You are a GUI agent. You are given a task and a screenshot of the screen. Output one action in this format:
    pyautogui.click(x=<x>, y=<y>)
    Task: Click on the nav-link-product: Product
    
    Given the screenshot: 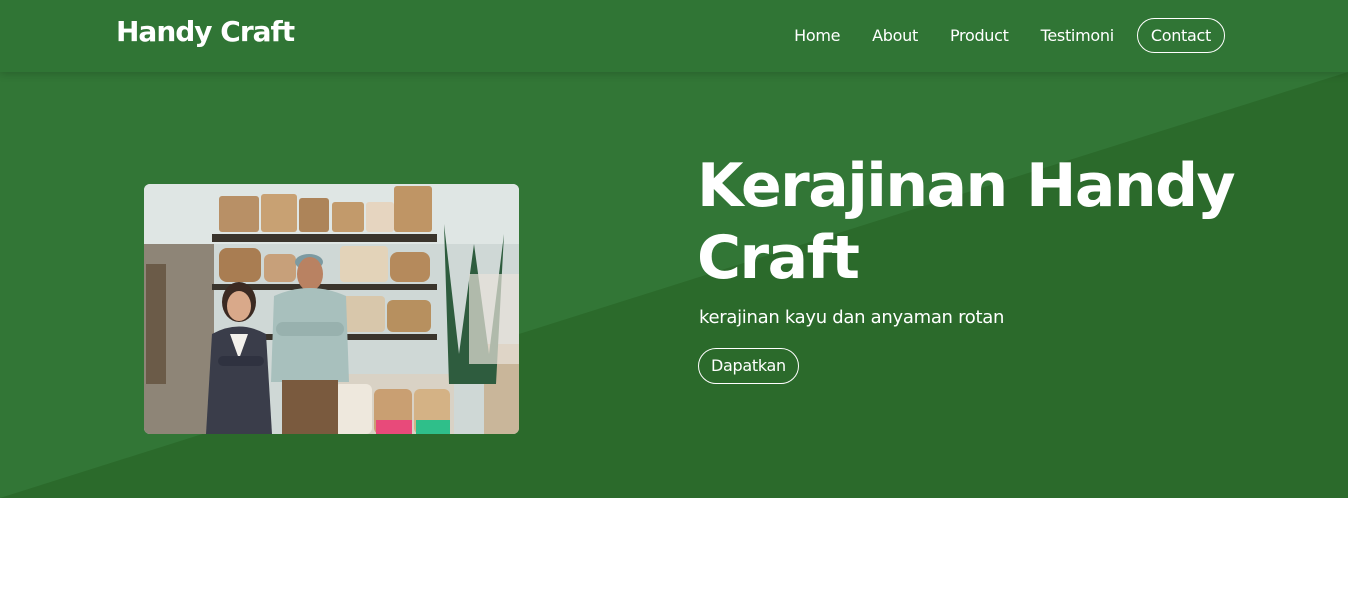 What is the action you would take?
    pyautogui.click(x=979, y=35)
    